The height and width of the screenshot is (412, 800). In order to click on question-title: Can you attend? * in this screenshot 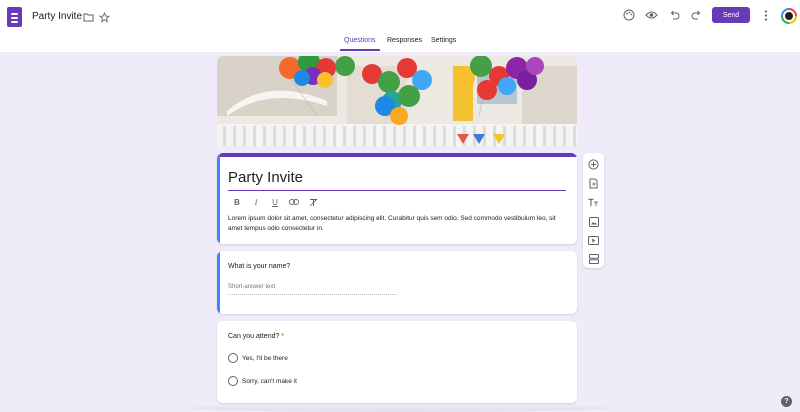, I will do `click(256, 336)`.